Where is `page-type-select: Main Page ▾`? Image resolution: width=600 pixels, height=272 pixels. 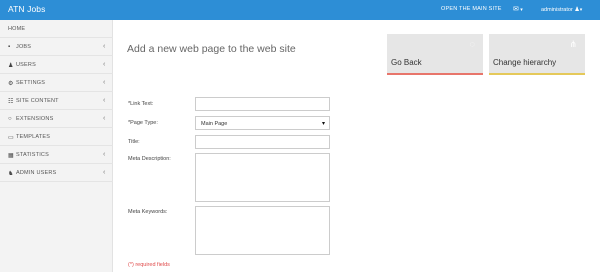
page-type-select: Main Page ▾ is located at coordinates (262, 123).